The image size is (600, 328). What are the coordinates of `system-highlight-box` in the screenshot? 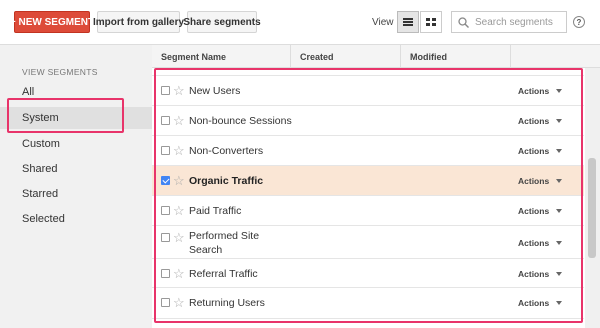 It's located at (65, 115).